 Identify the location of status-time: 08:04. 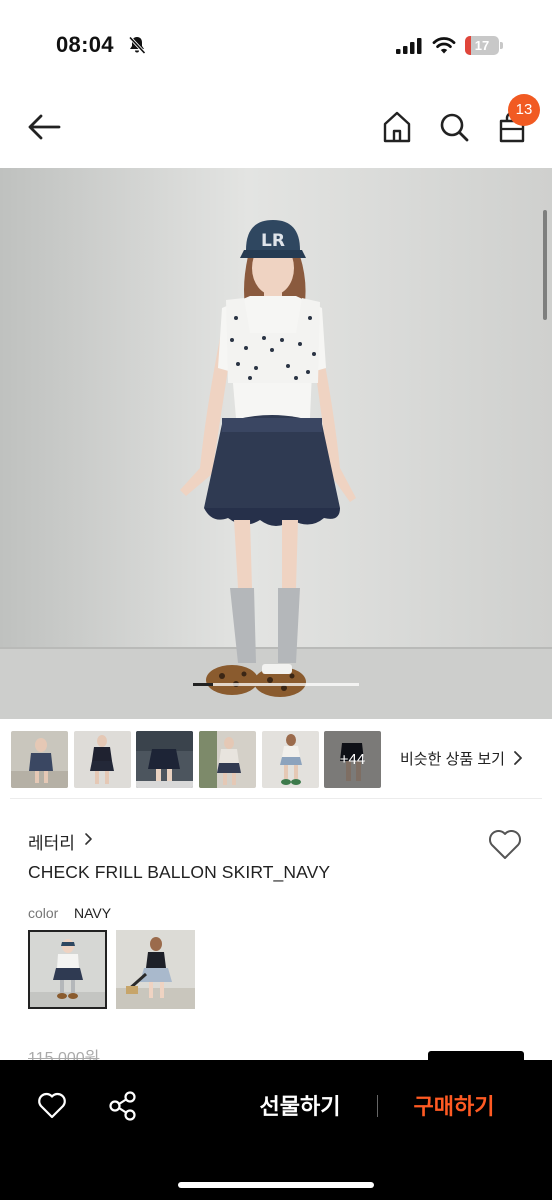
(85, 44).